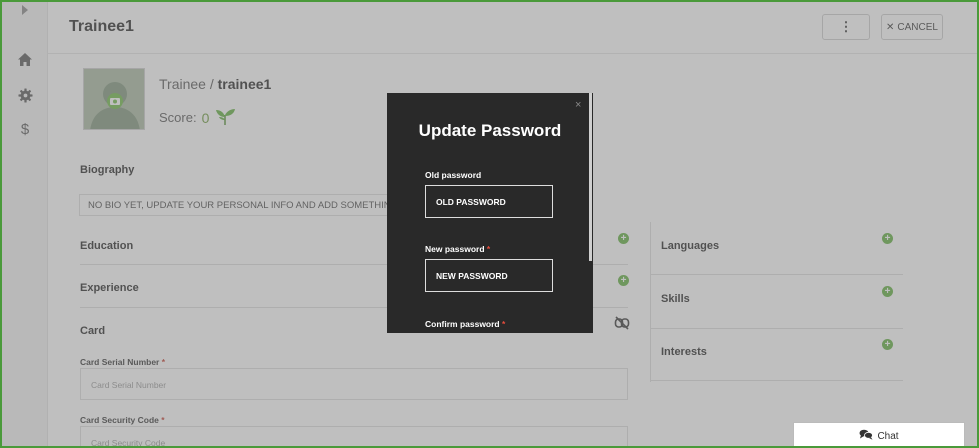  I want to click on new-password-label: New password *, so click(457, 249).